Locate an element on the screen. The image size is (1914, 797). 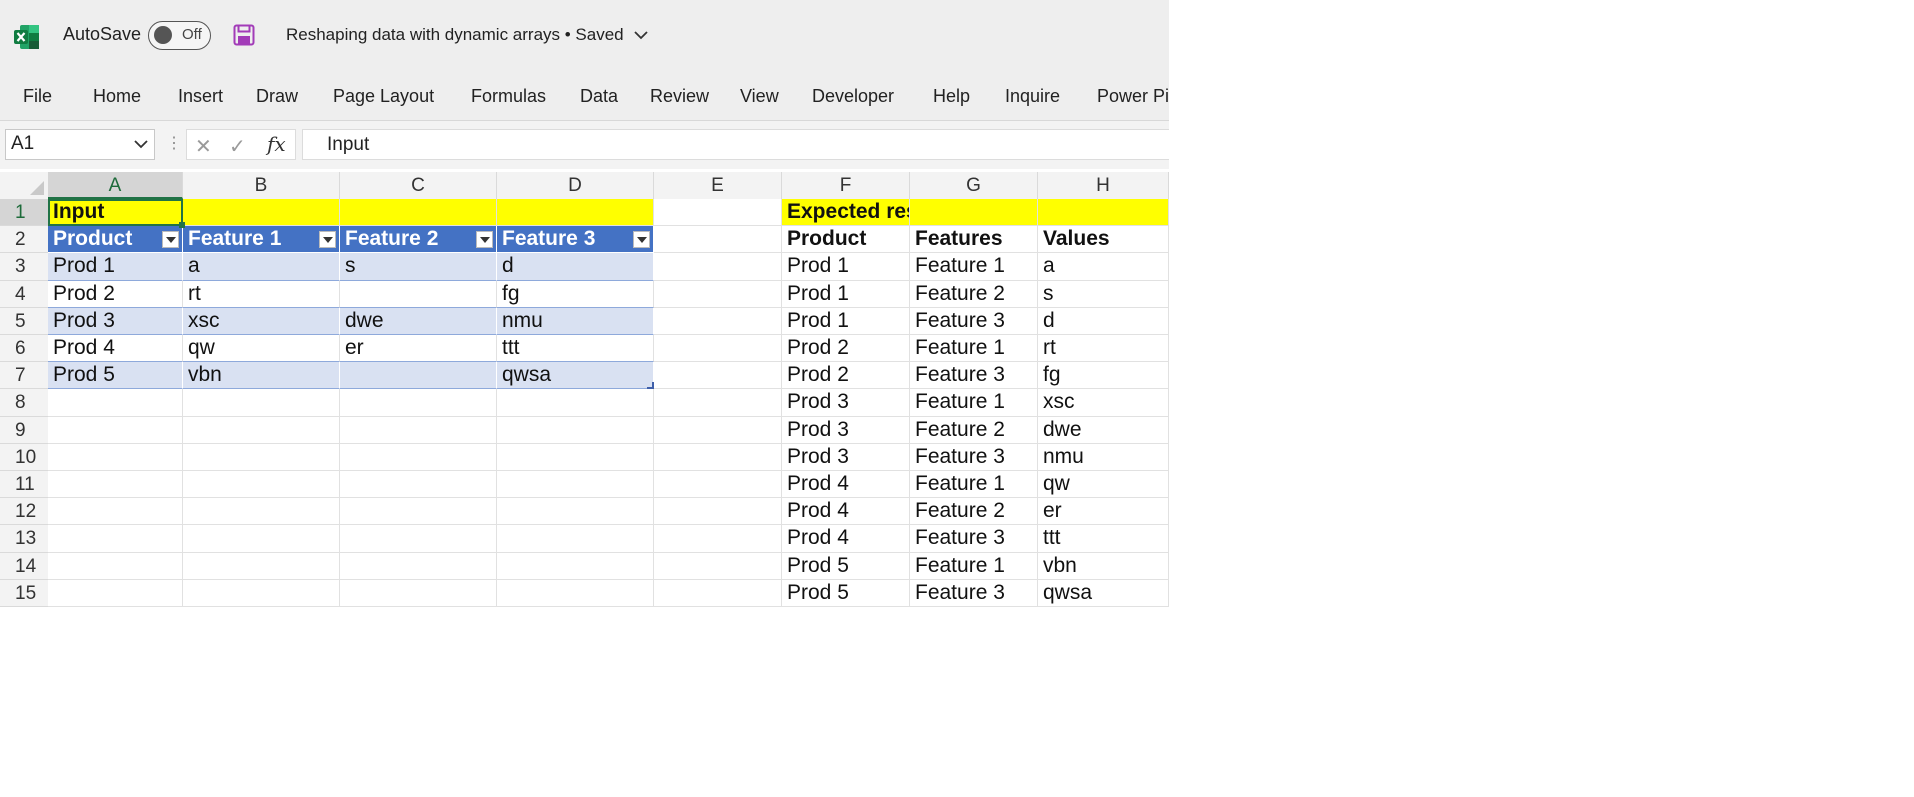
autosave-toggle: Off is located at coordinates (179, 35).